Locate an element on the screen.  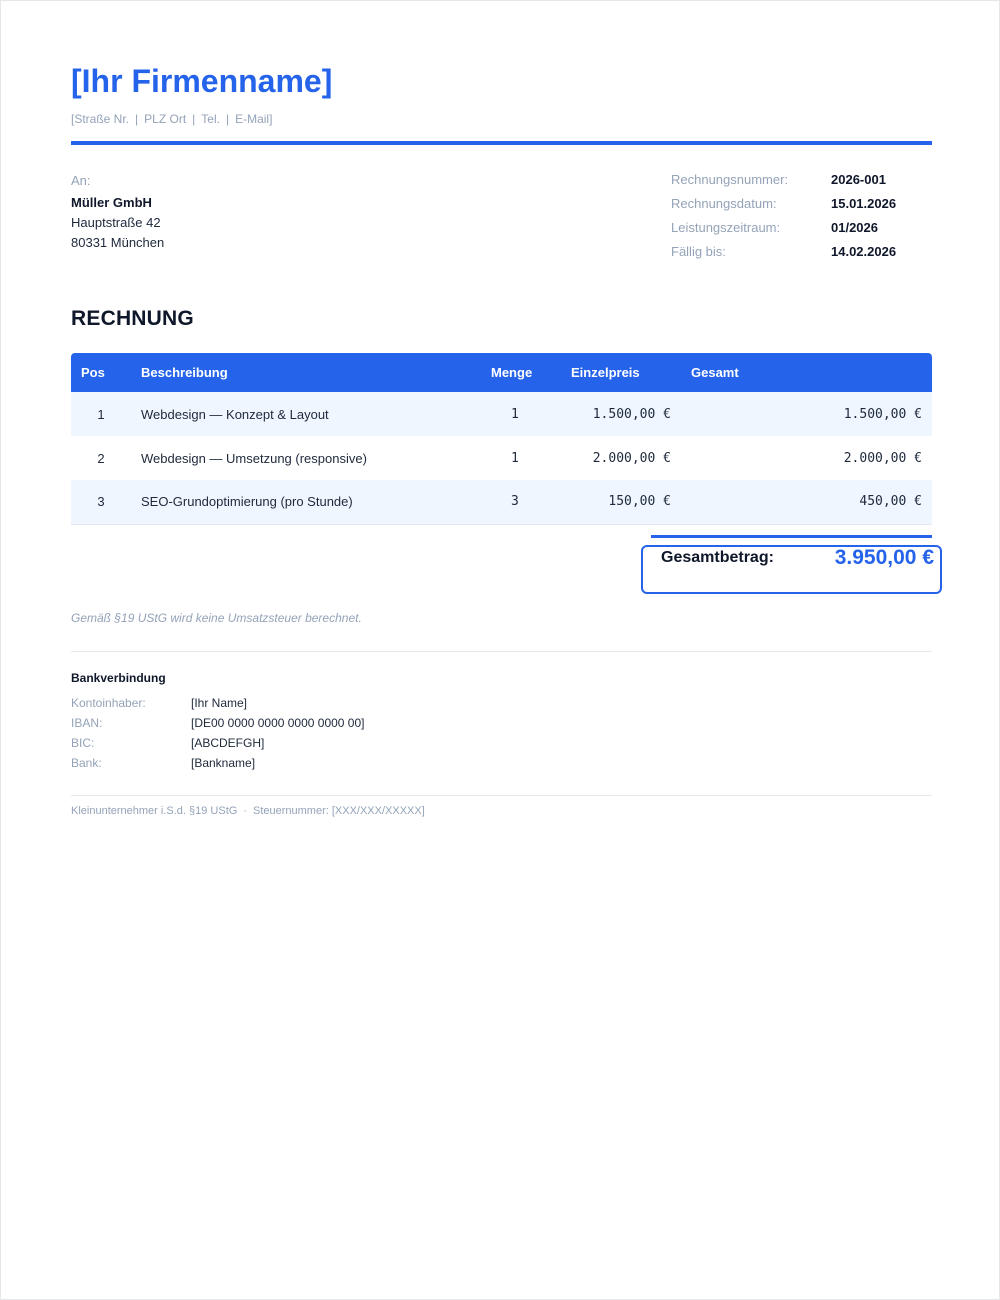
header-unit-price: Einzelpreis is located at coordinates (605, 372).